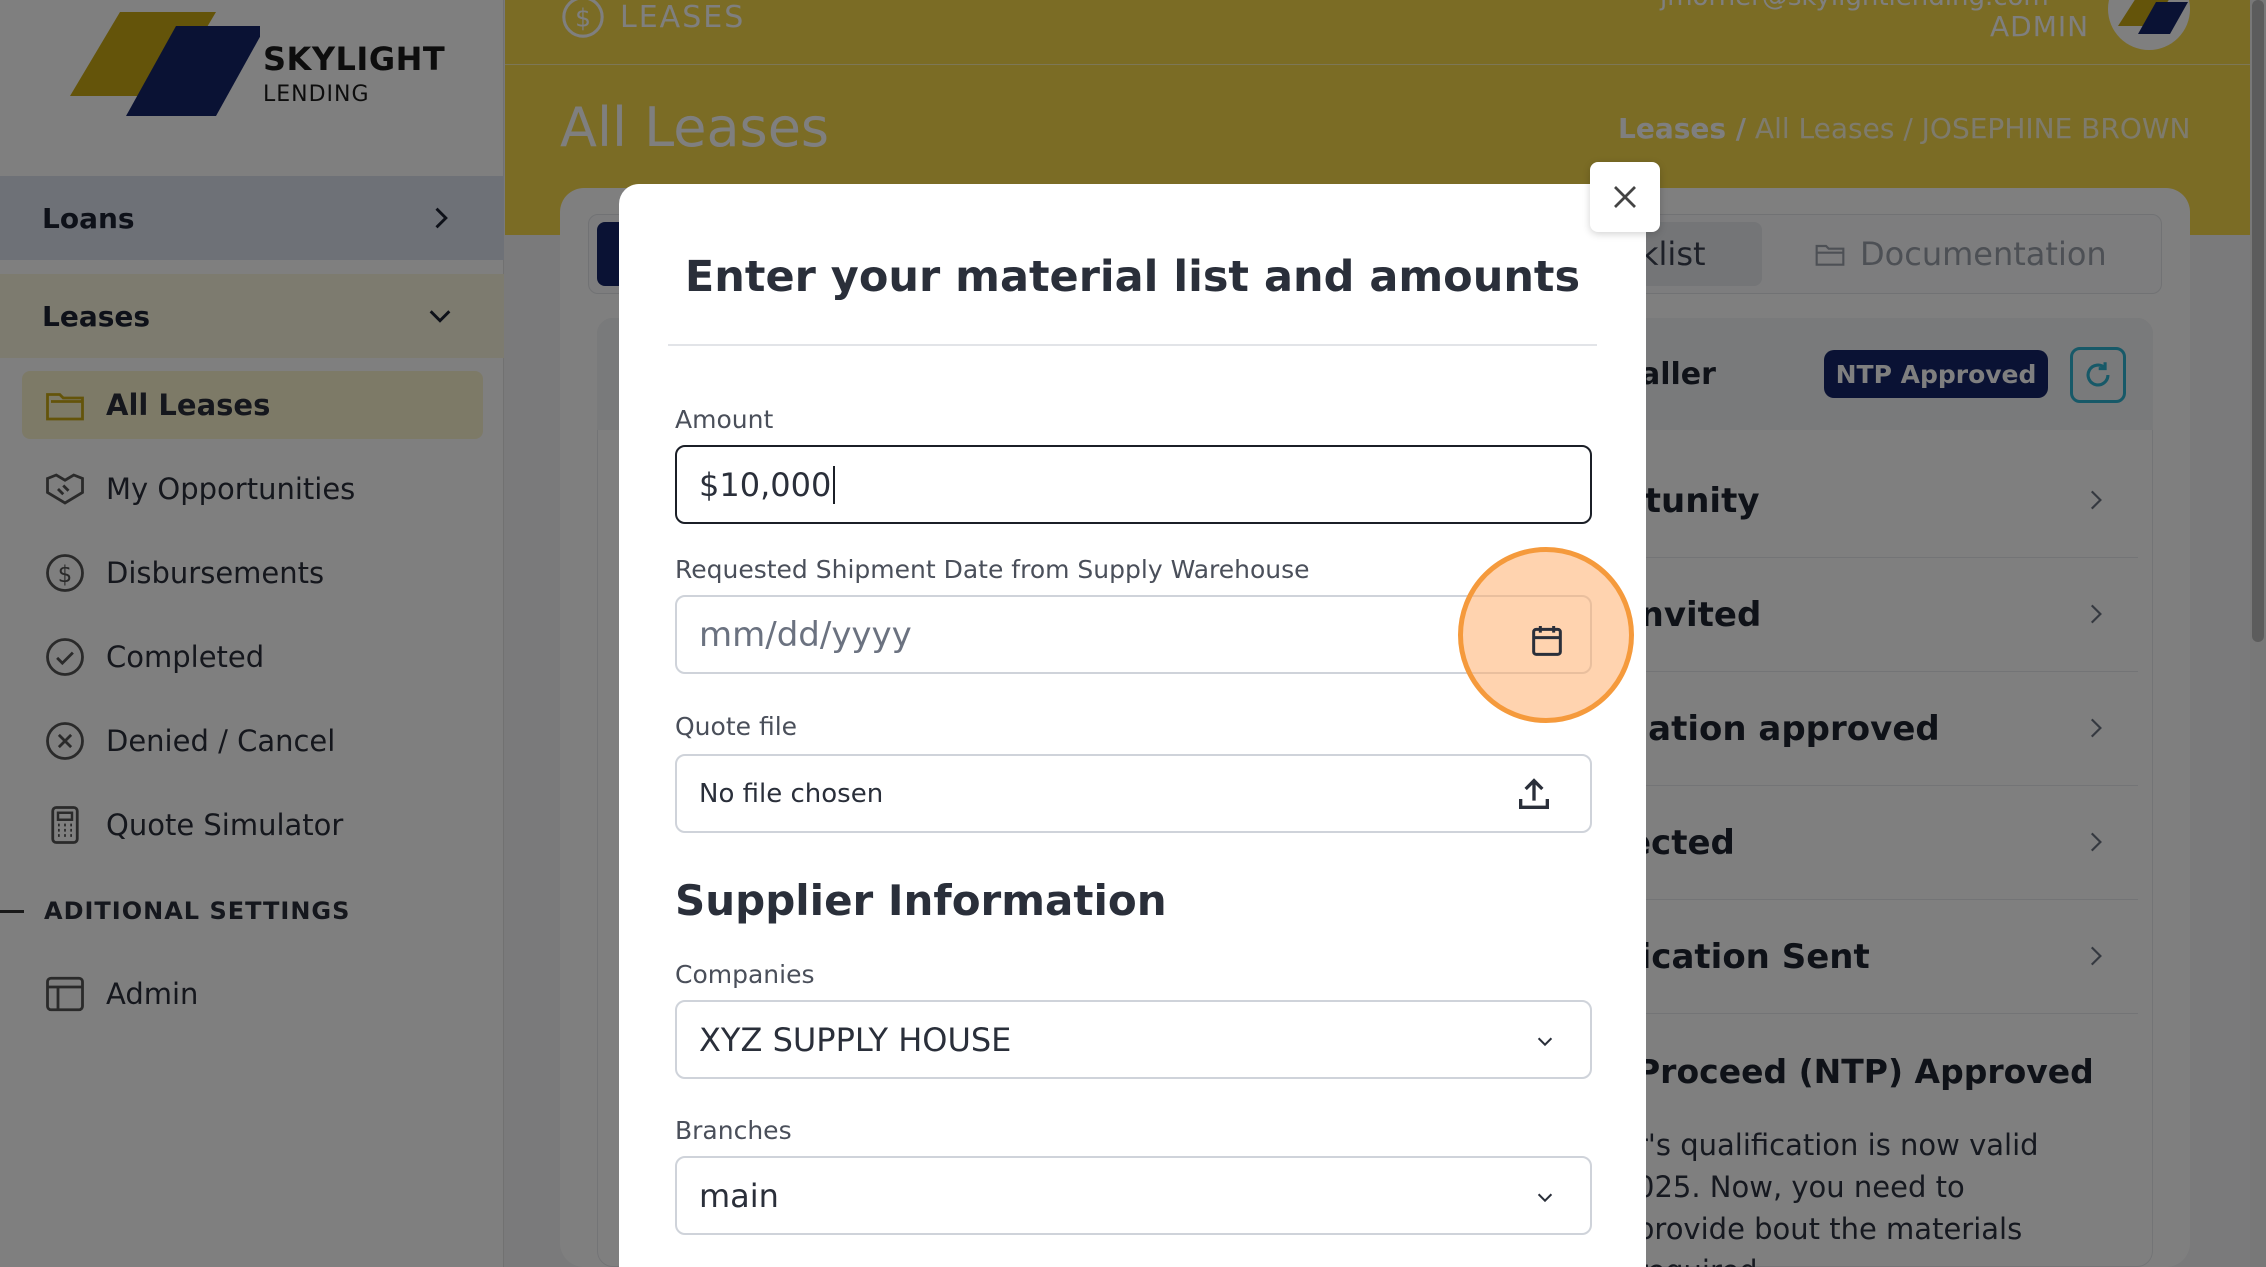 The width and height of the screenshot is (2266, 1267). I want to click on shipment-date-input: mm/dd/yyyy, so click(1133, 634).